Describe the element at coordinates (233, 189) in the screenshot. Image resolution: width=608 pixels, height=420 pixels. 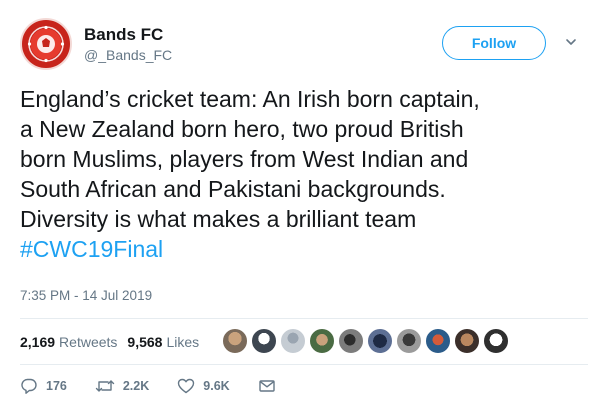
I see `tweet-line: South African and Pakistani backgrounds.` at that location.